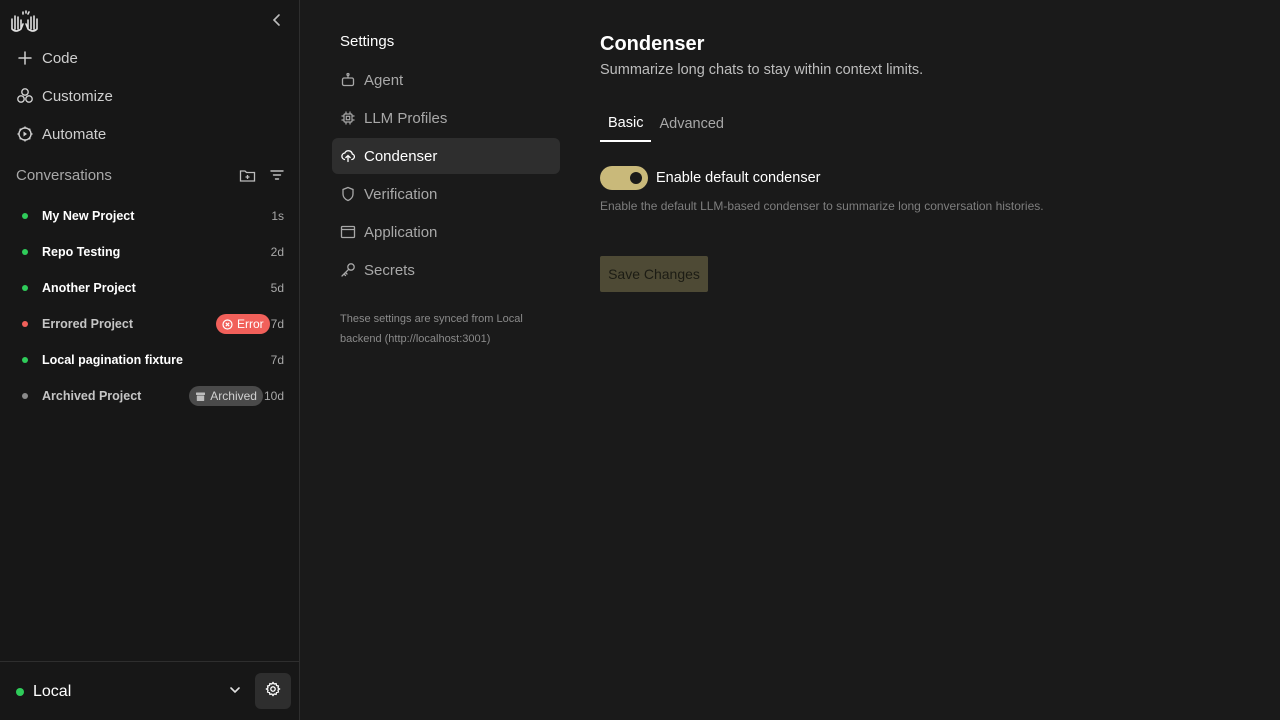 This screenshot has width=1280, height=720. I want to click on tab-basic: Basic, so click(626, 124).